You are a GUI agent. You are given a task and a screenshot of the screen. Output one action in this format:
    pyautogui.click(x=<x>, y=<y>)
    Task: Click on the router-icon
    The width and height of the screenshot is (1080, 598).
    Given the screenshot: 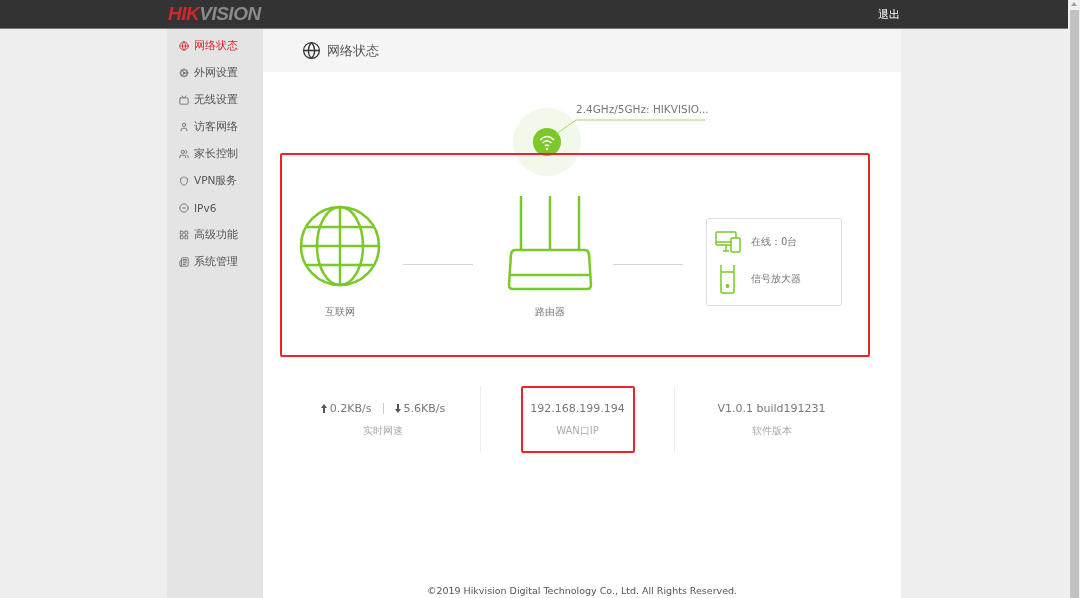 What is the action you would take?
    pyautogui.click(x=549, y=243)
    